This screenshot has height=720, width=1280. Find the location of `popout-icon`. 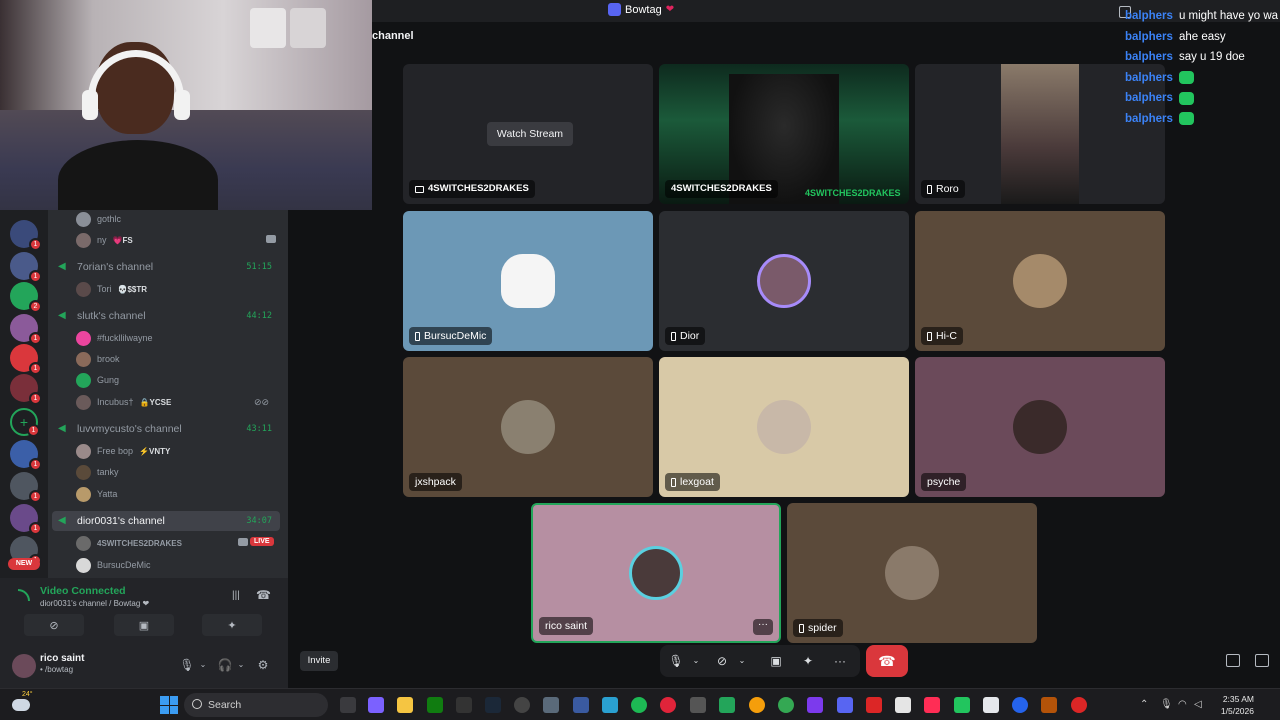

popout-icon is located at coordinates (1233, 660).